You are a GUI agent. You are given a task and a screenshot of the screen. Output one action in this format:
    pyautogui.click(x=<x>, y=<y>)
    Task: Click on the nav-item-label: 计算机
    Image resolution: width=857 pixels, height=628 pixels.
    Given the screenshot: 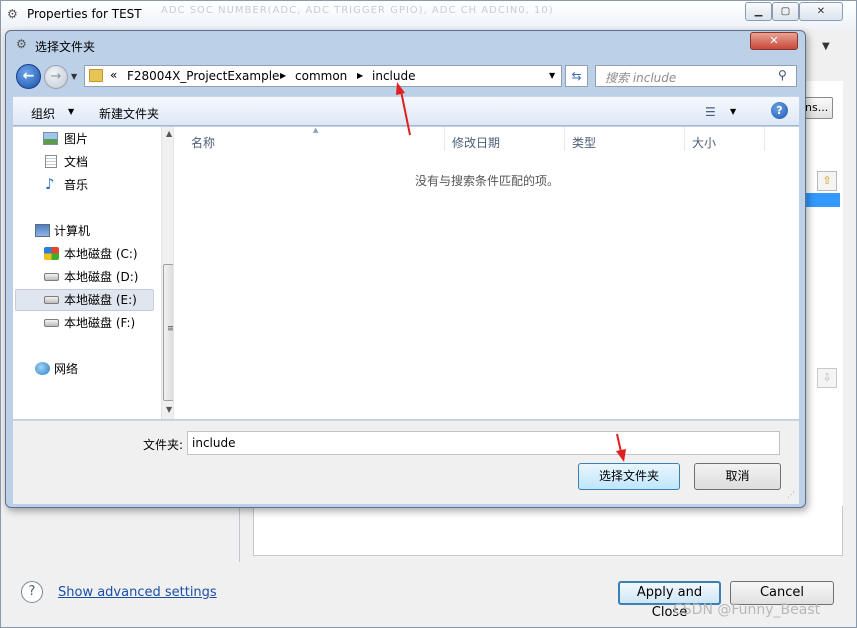 What is the action you would take?
    pyautogui.click(x=72, y=231)
    